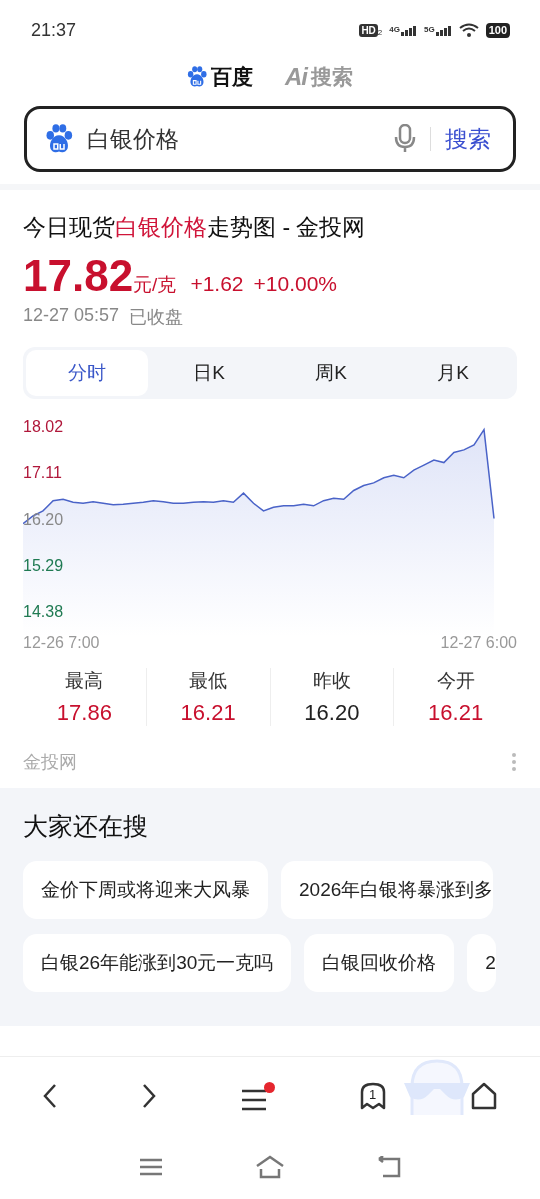  What do you see at coordinates (379, 963) in the screenshot?
I see `suggestion-chip: 白银回收价格` at bounding box center [379, 963].